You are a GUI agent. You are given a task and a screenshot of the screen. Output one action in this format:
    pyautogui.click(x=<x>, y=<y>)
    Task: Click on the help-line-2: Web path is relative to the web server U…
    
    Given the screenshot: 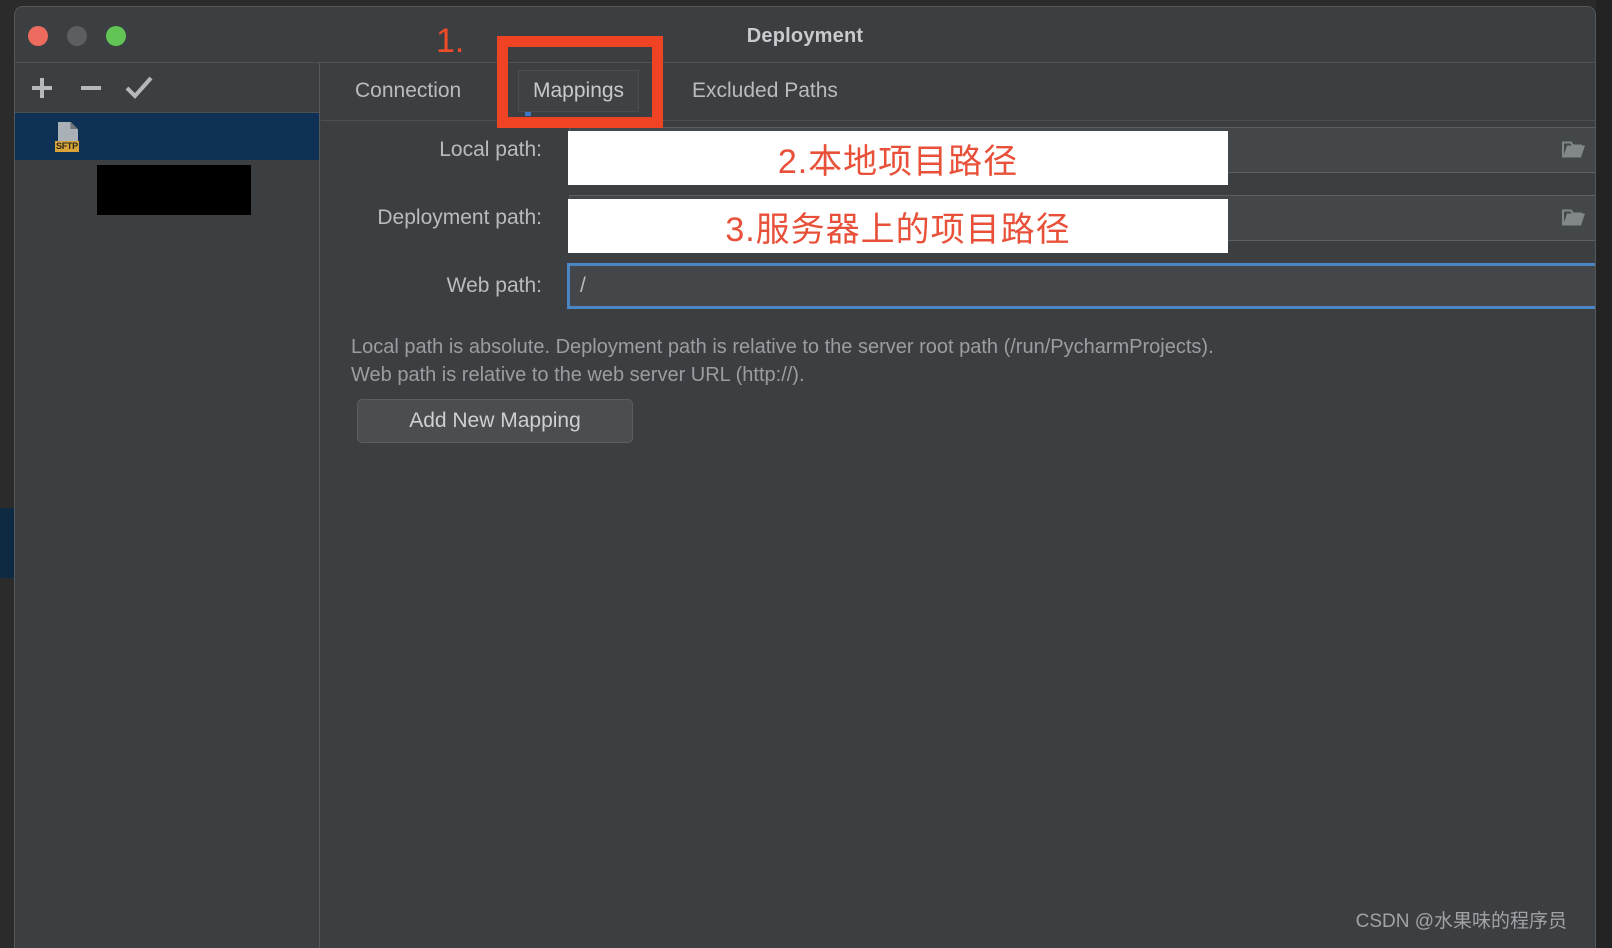 What is the action you would take?
    pyautogui.click(x=578, y=375)
    